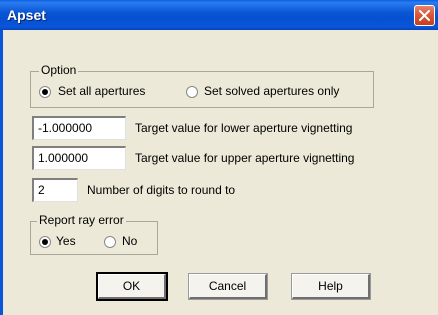 The height and width of the screenshot is (315, 438). What do you see at coordinates (161, 190) in the screenshot?
I see `digits-label: Number of digits to round to` at bounding box center [161, 190].